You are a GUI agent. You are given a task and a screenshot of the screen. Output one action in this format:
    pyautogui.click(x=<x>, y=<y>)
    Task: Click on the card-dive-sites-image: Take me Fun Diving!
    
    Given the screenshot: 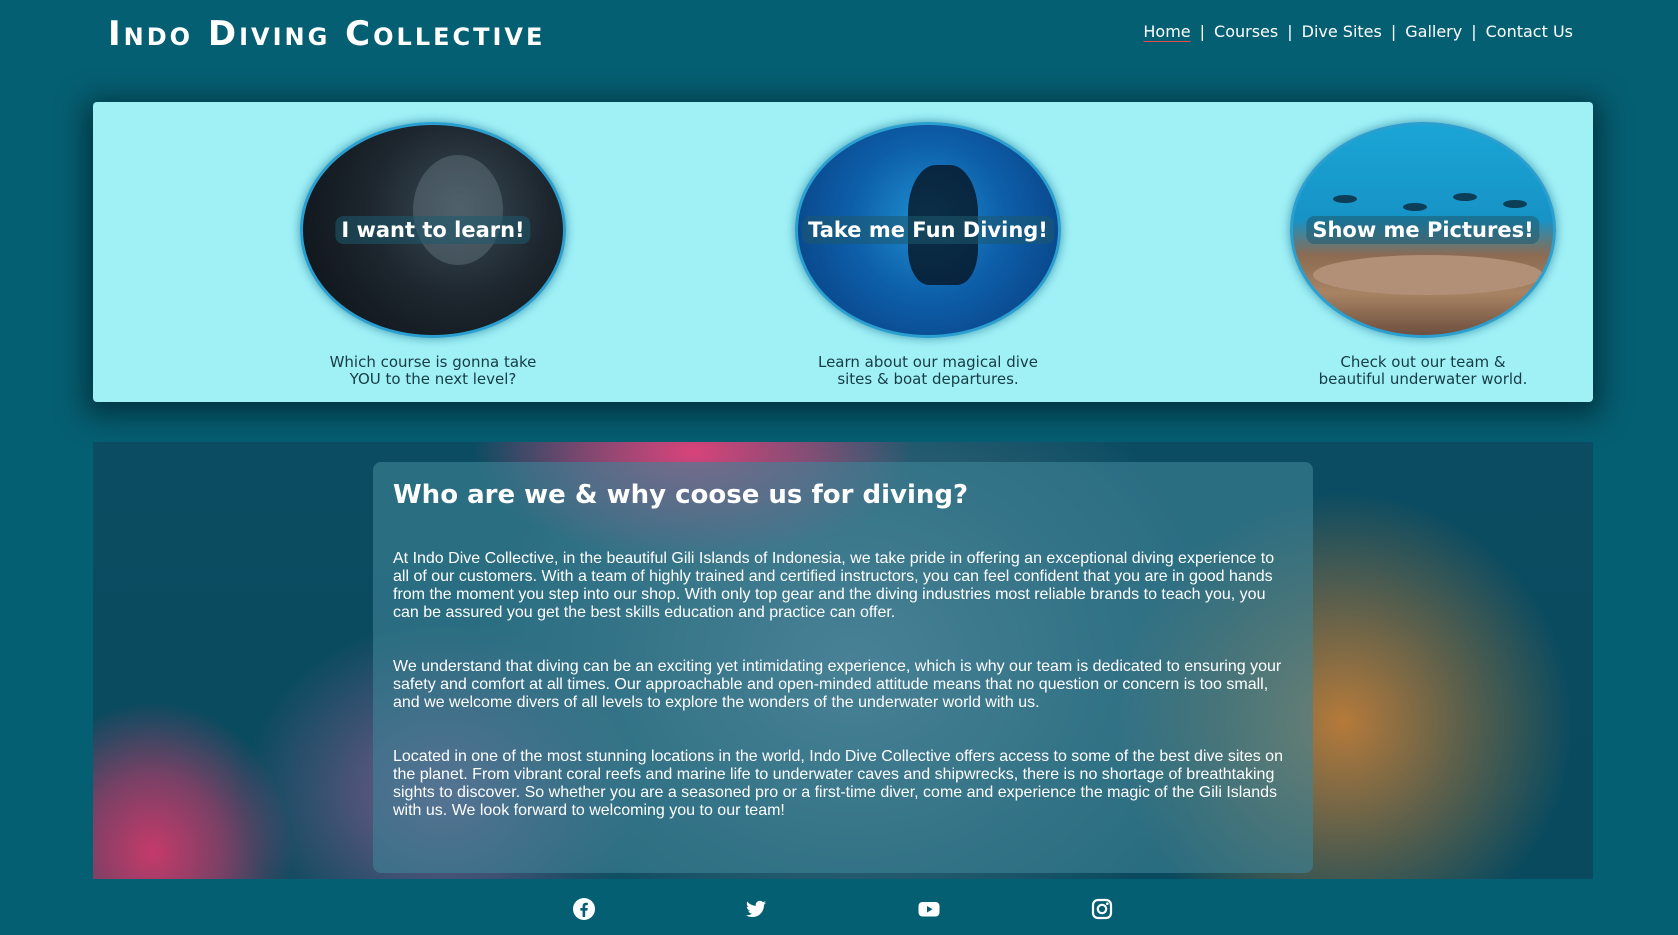 What is the action you would take?
    pyautogui.click(x=928, y=230)
    